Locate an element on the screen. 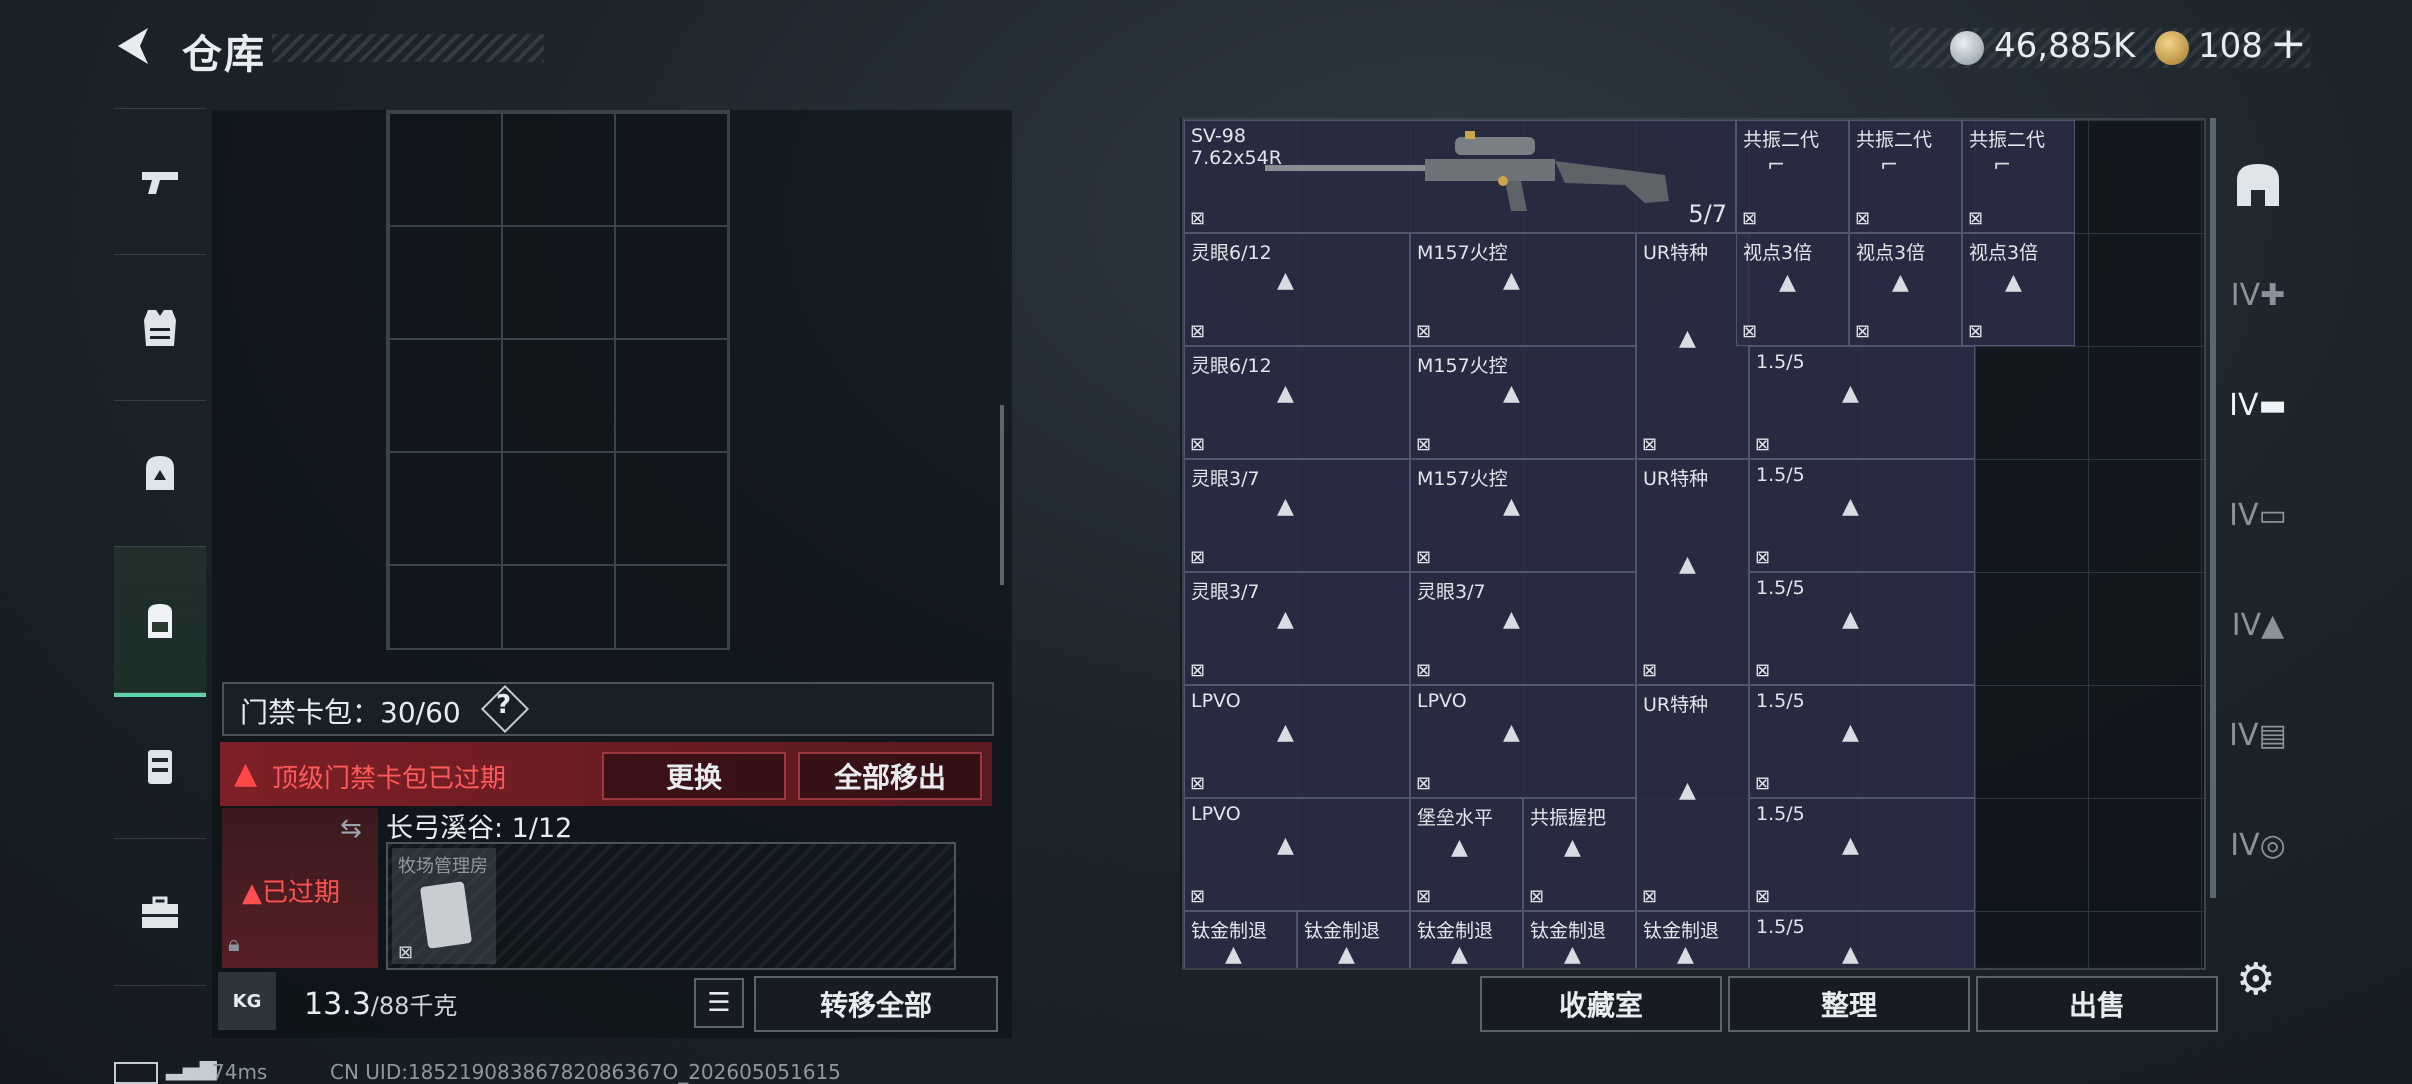 The image size is (2412, 1084). keycard-icon is located at coordinates (446, 915).